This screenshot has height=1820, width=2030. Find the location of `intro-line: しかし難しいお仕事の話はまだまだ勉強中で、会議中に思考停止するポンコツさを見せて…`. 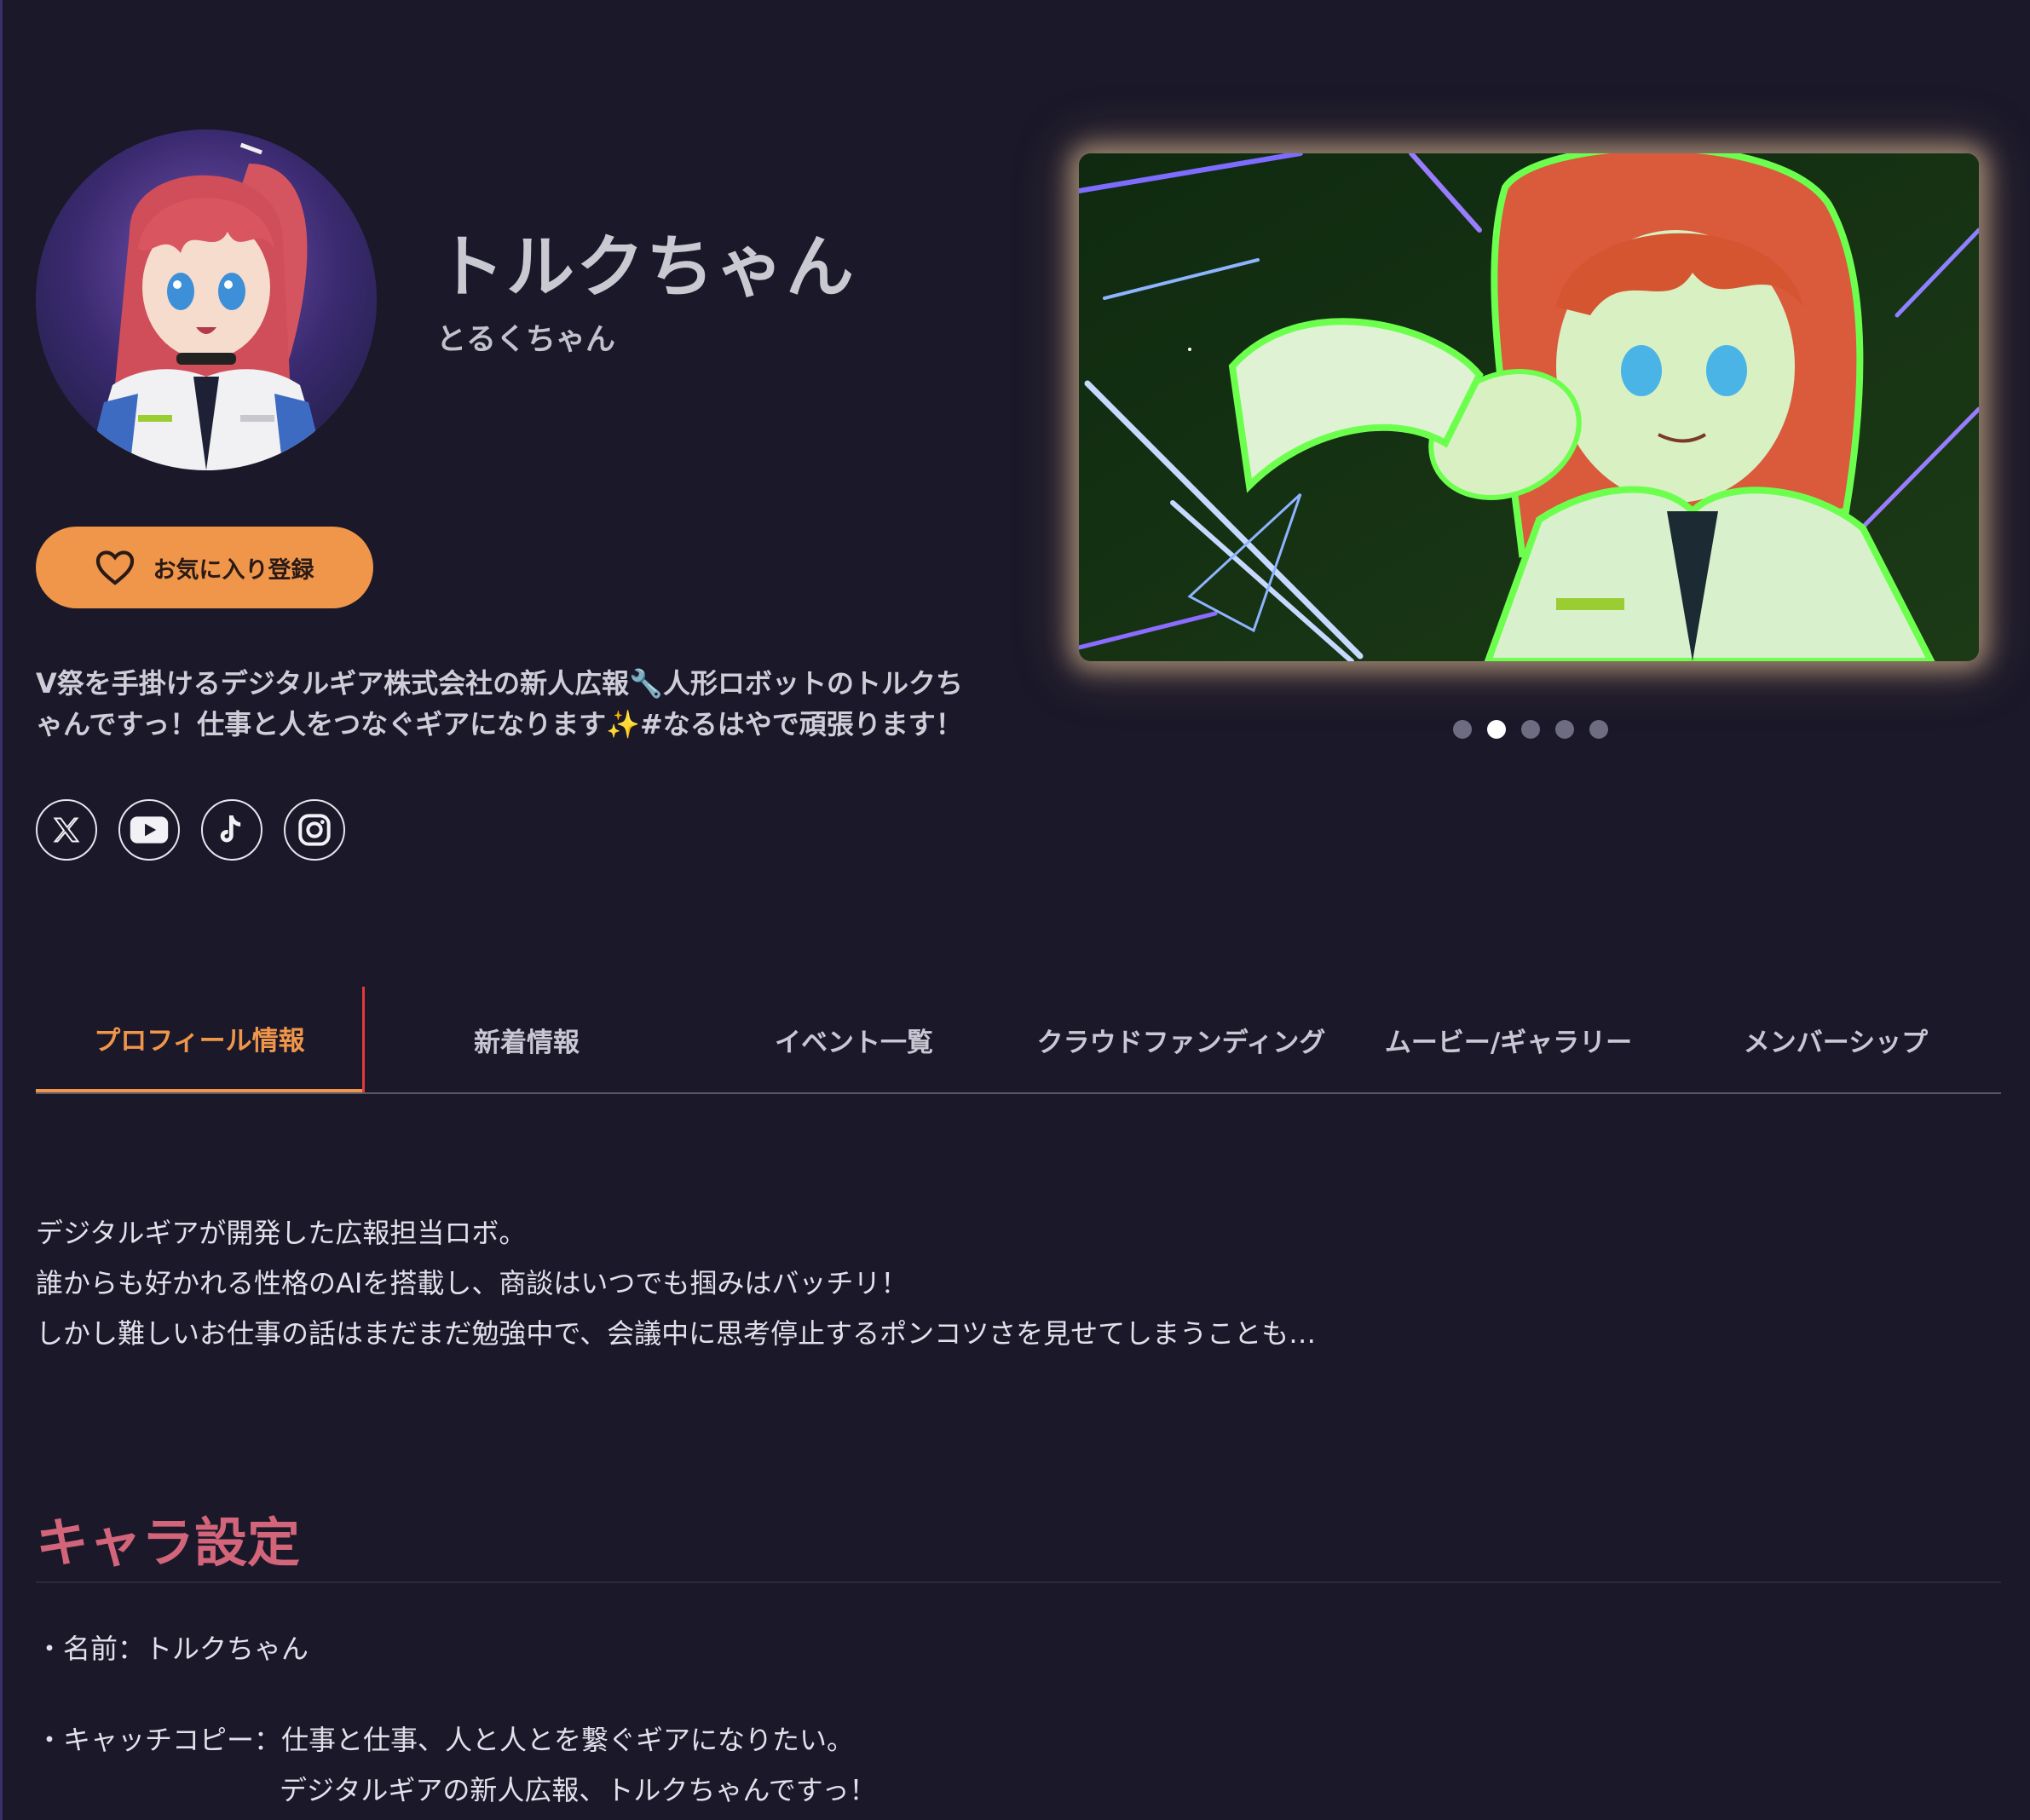

intro-line: しかし難しいお仕事の話はまだまだ勉強中で、会議中に思考停止するポンコツさを見せて… is located at coordinates (676, 1333).